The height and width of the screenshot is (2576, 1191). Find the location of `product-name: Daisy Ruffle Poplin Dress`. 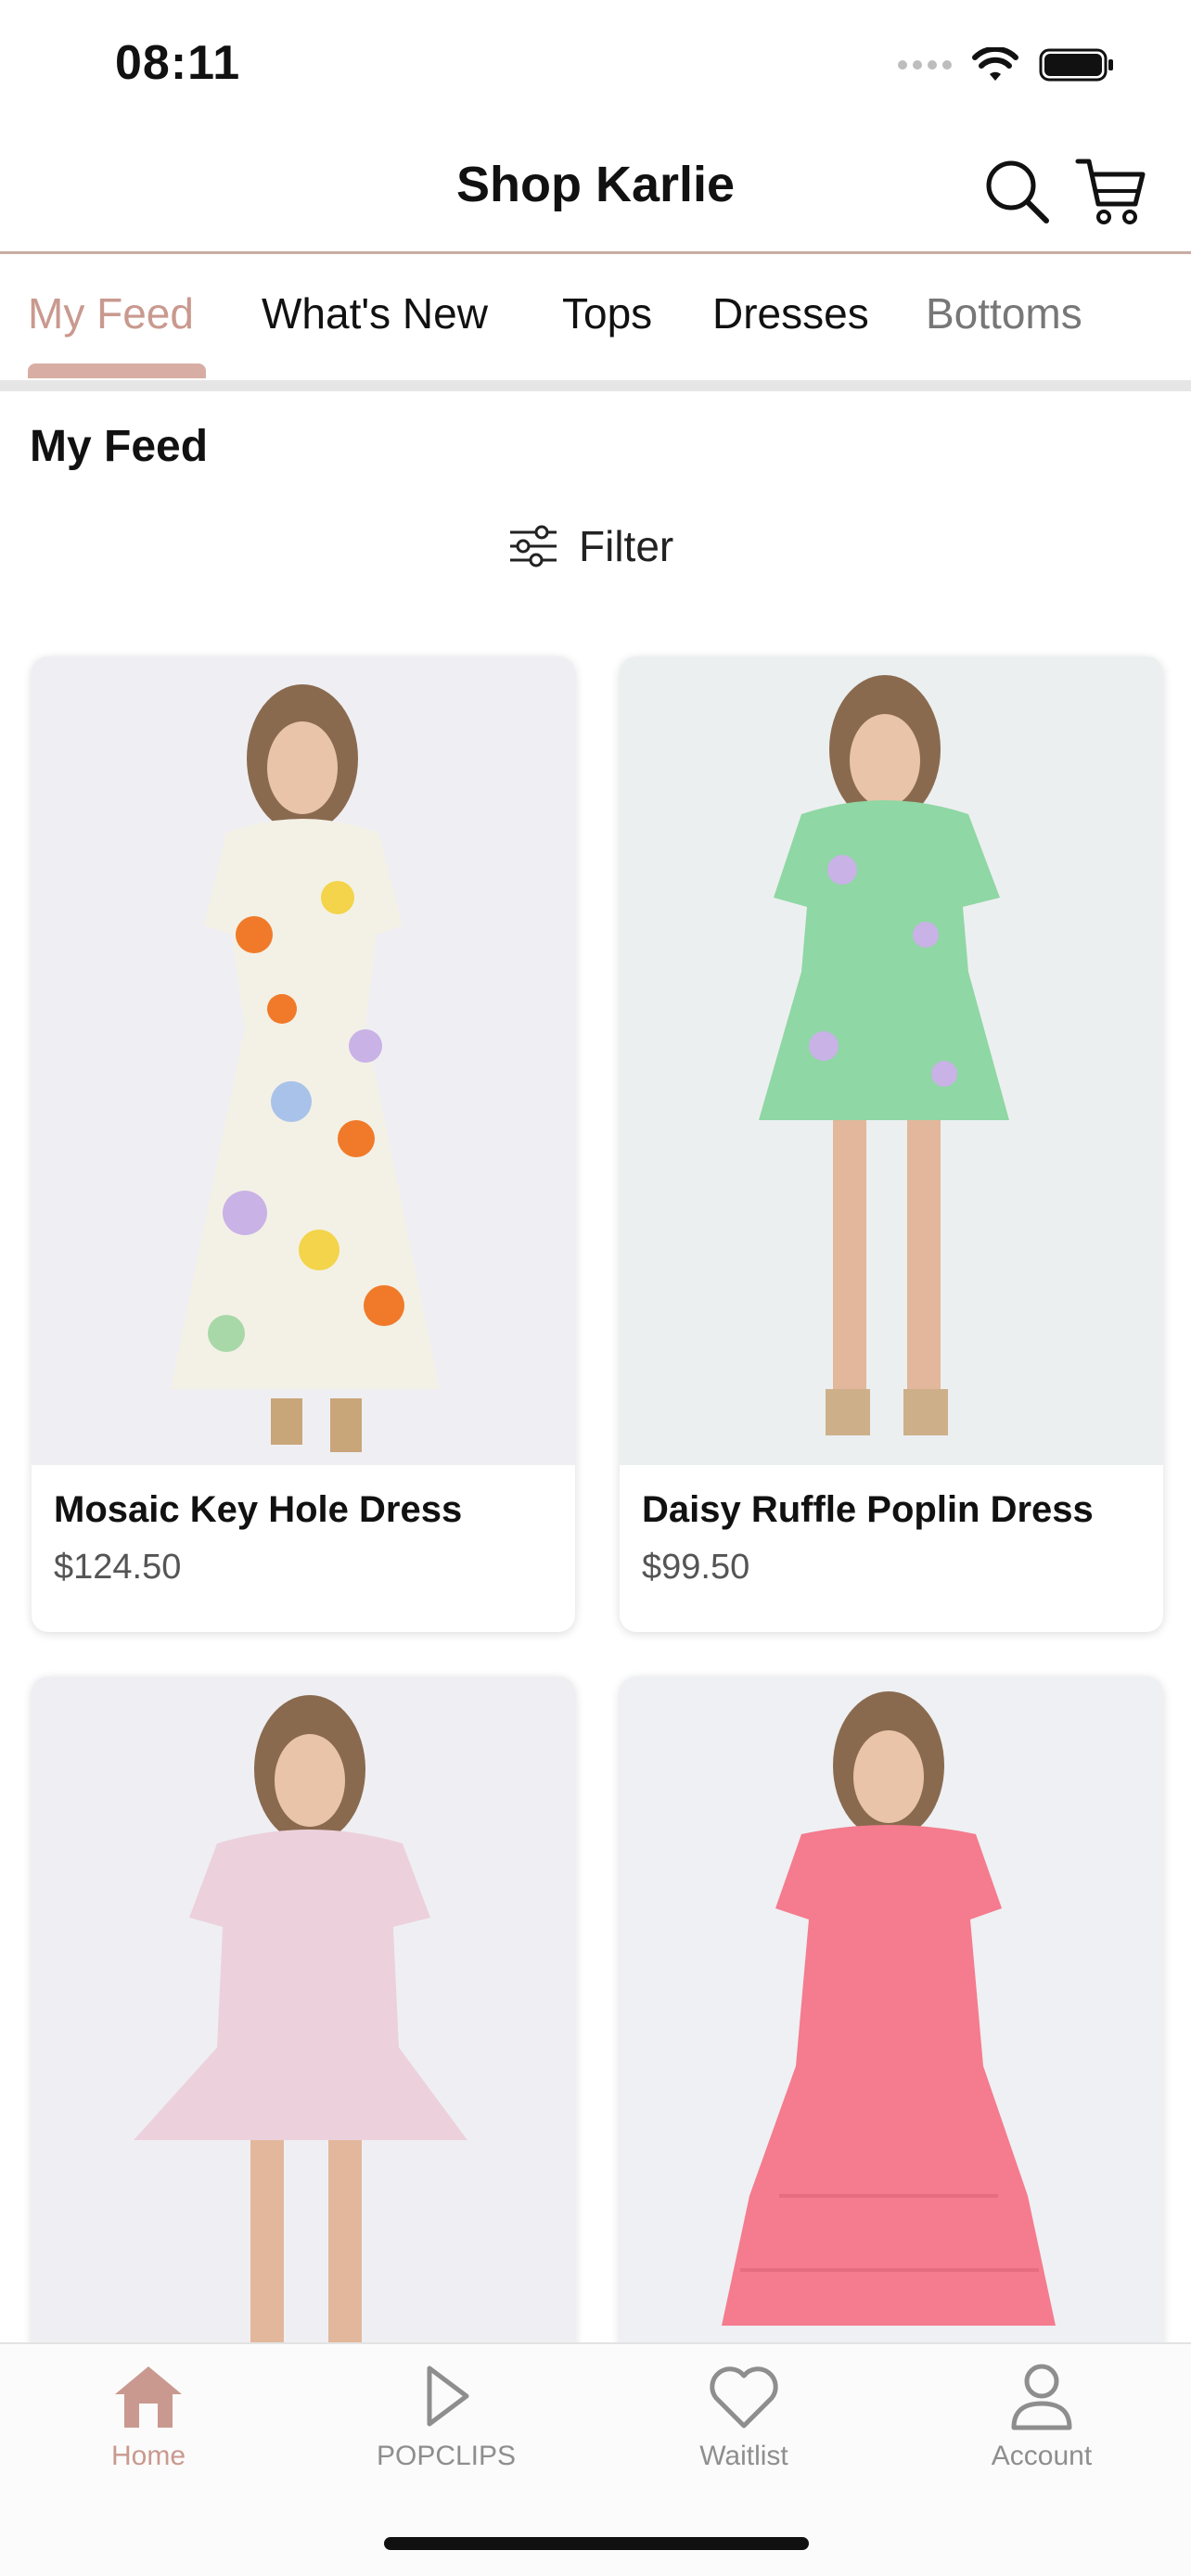

product-name: Daisy Ruffle Poplin Dress is located at coordinates (868, 1510).